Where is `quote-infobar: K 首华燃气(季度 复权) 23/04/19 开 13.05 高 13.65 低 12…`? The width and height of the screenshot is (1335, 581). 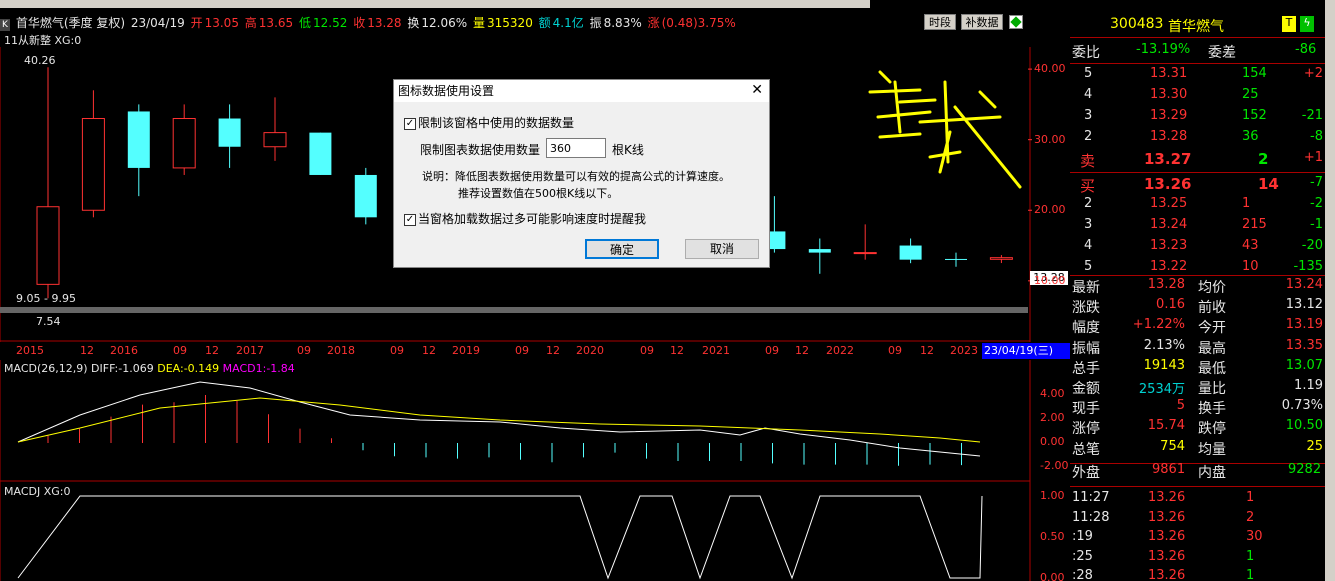 quote-infobar: K 首华燃气(季度 复权) 23/04/19 开 13.05 高 13.65 低 12… is located at coordinates (515, 22).